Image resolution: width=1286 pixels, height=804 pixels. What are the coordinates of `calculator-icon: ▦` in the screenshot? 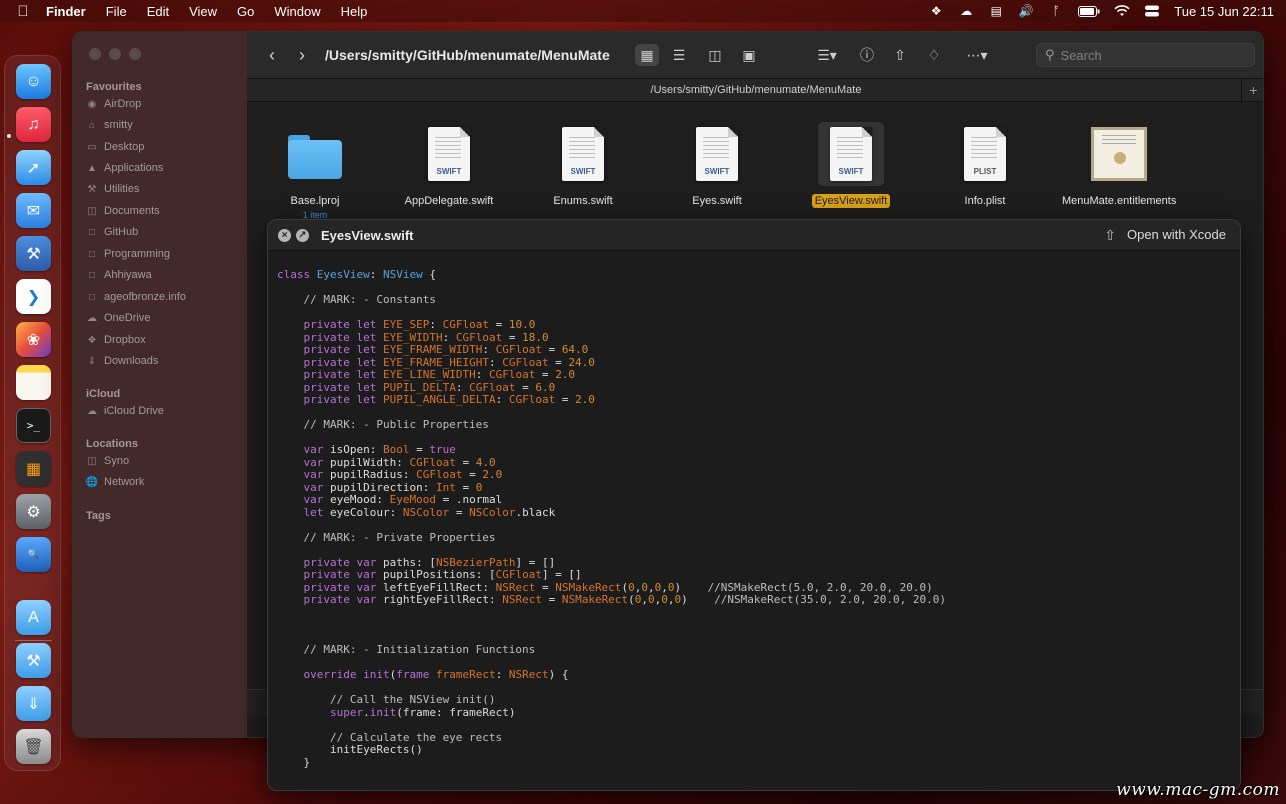 It's located at (33, 468).